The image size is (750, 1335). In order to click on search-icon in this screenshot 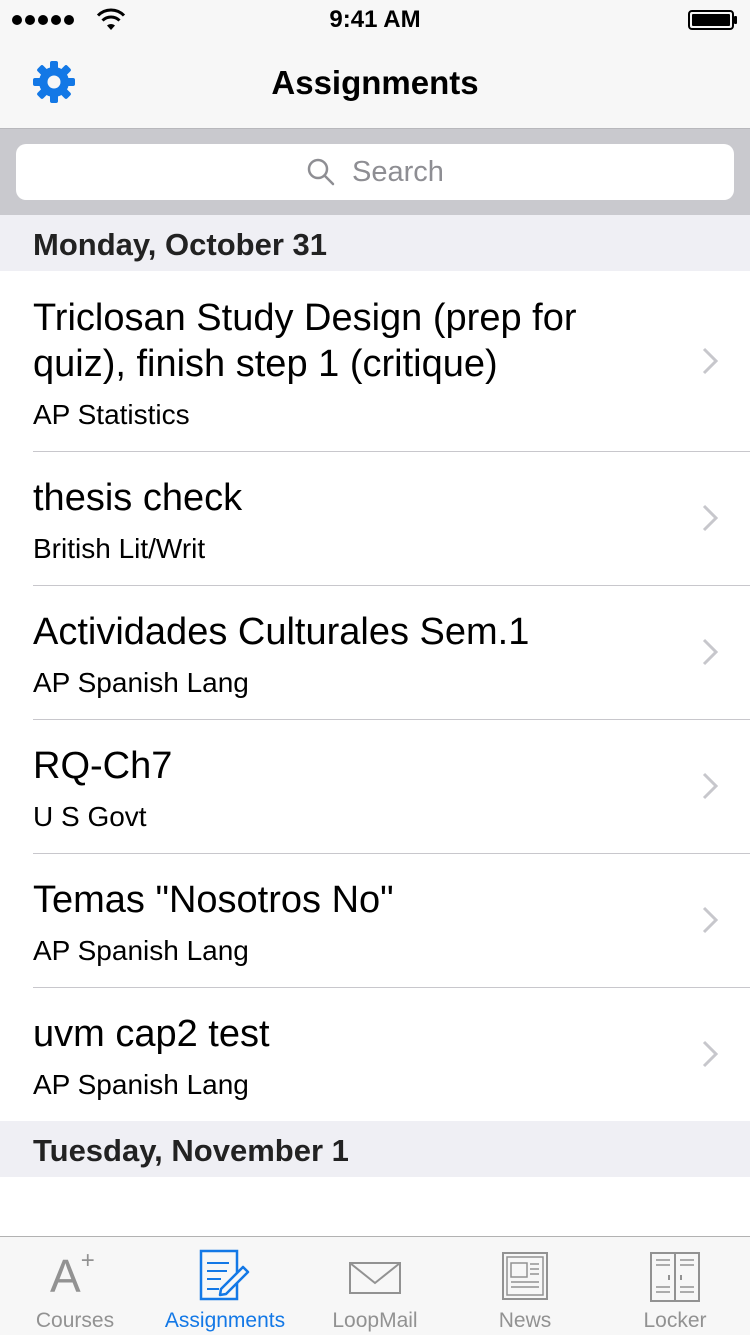, I will do `click(321, 172)`.